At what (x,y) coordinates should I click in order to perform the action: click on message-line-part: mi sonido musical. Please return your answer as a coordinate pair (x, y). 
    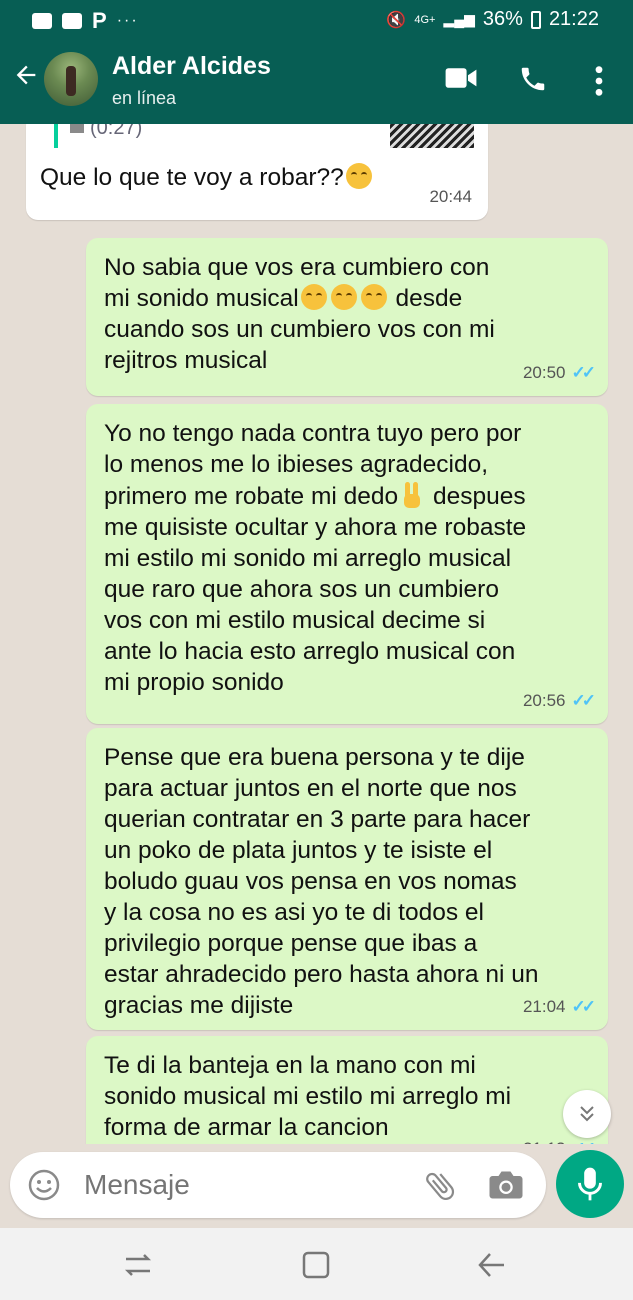
    Looking at the image, I should click on (201, 298).